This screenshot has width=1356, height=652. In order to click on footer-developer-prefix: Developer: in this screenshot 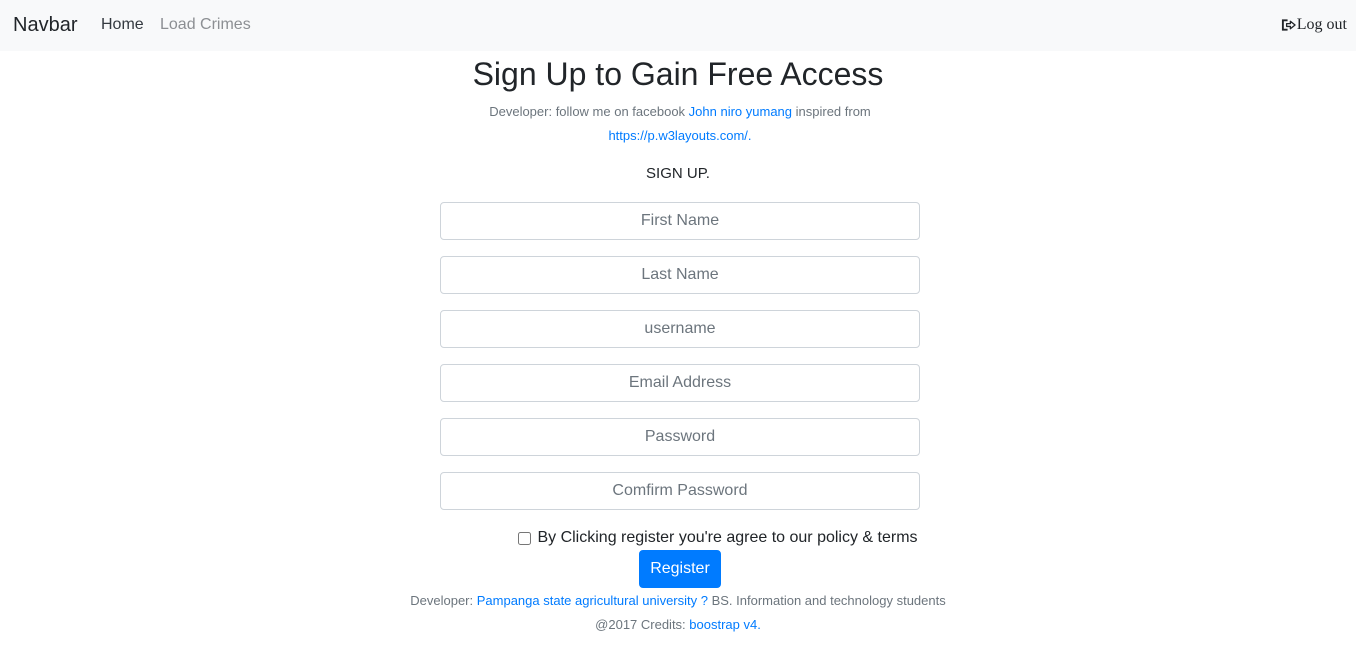, I will do `click(443, 600)`.